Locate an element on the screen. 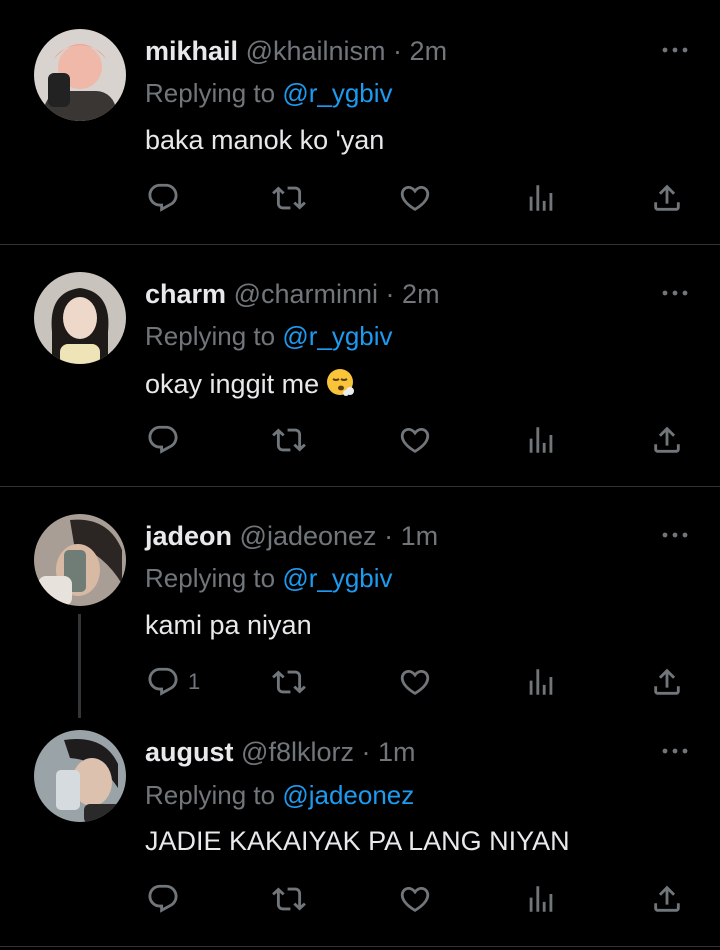  reply-count: 1 is located at coordinates (194, 681).